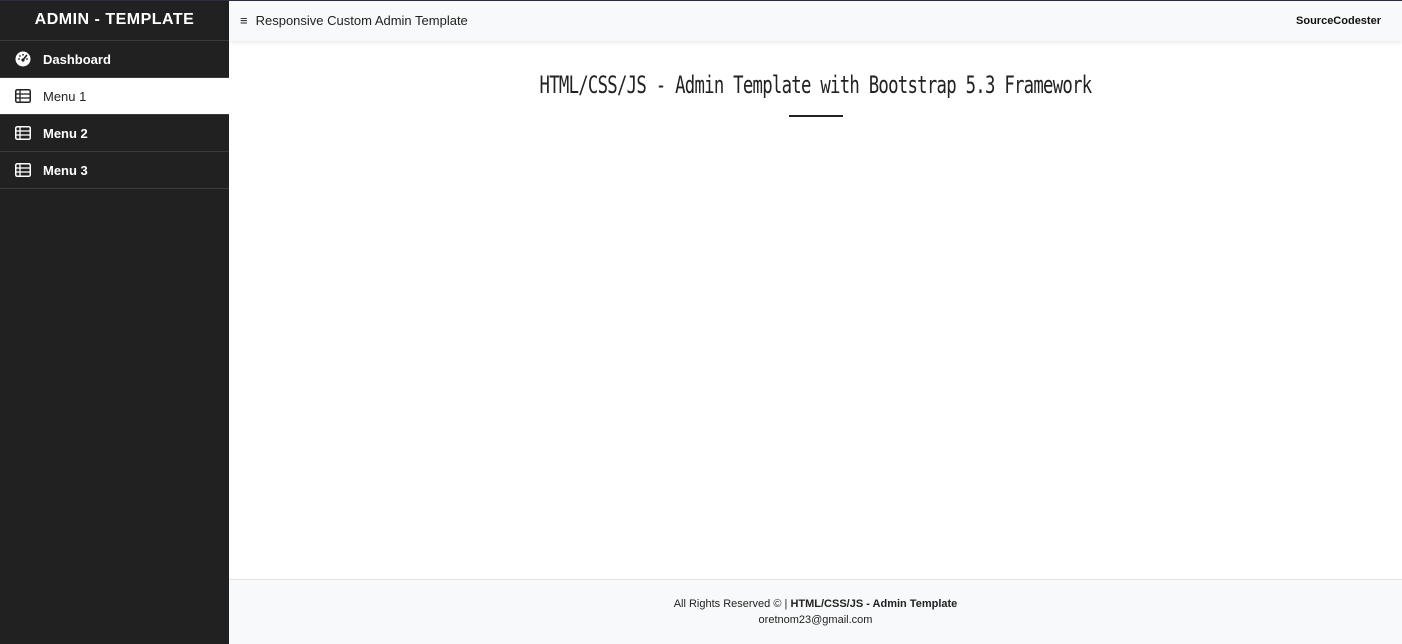 The width and height of the screenshot is (1402, 644). I want to click on sidebar-item-menu-1: Menu 1, so click(114, 96).